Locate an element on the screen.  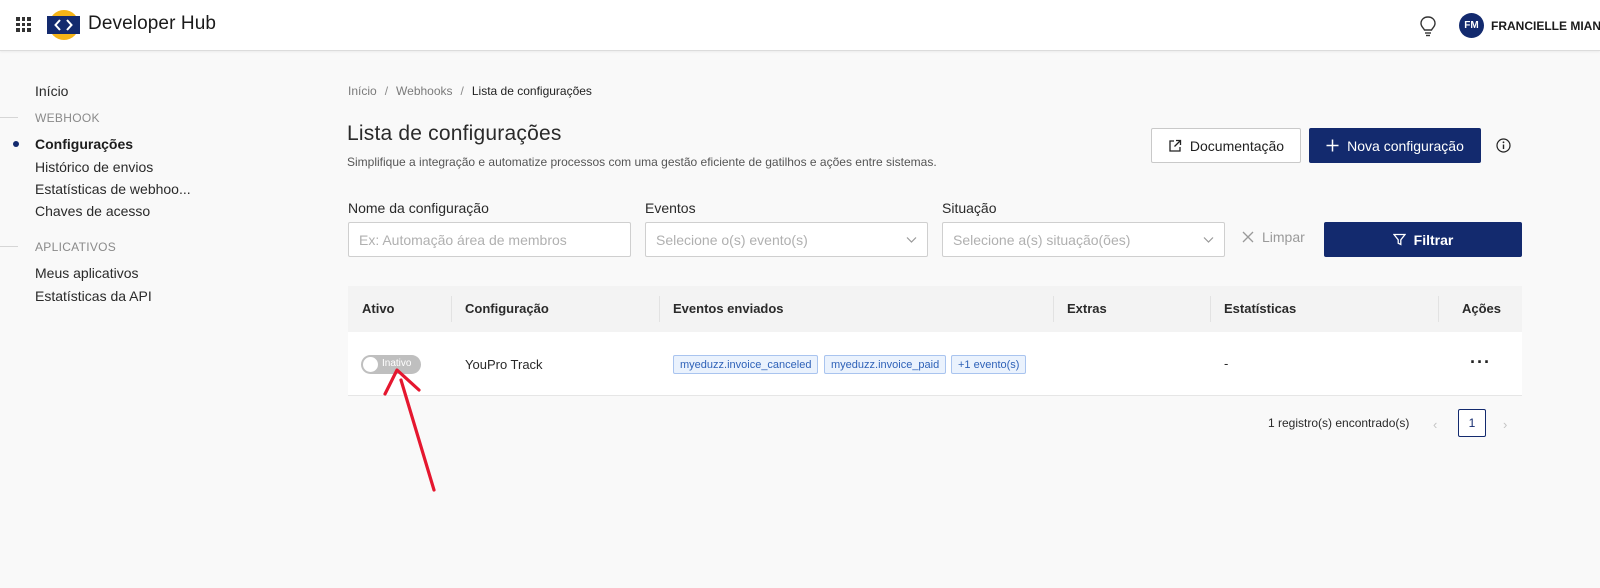
events-select: Selecione o(s) evento(s) is located at coordinates (786, 239).